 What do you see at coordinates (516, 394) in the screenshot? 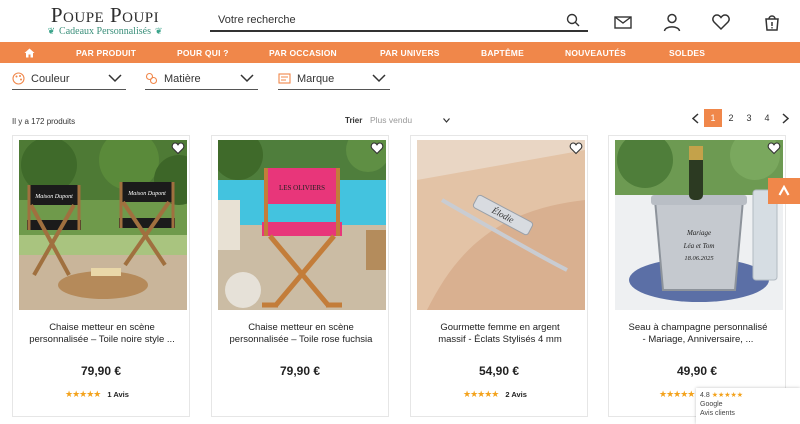
I see `review-count: 2 Avis` at bounding box center [516, 394].